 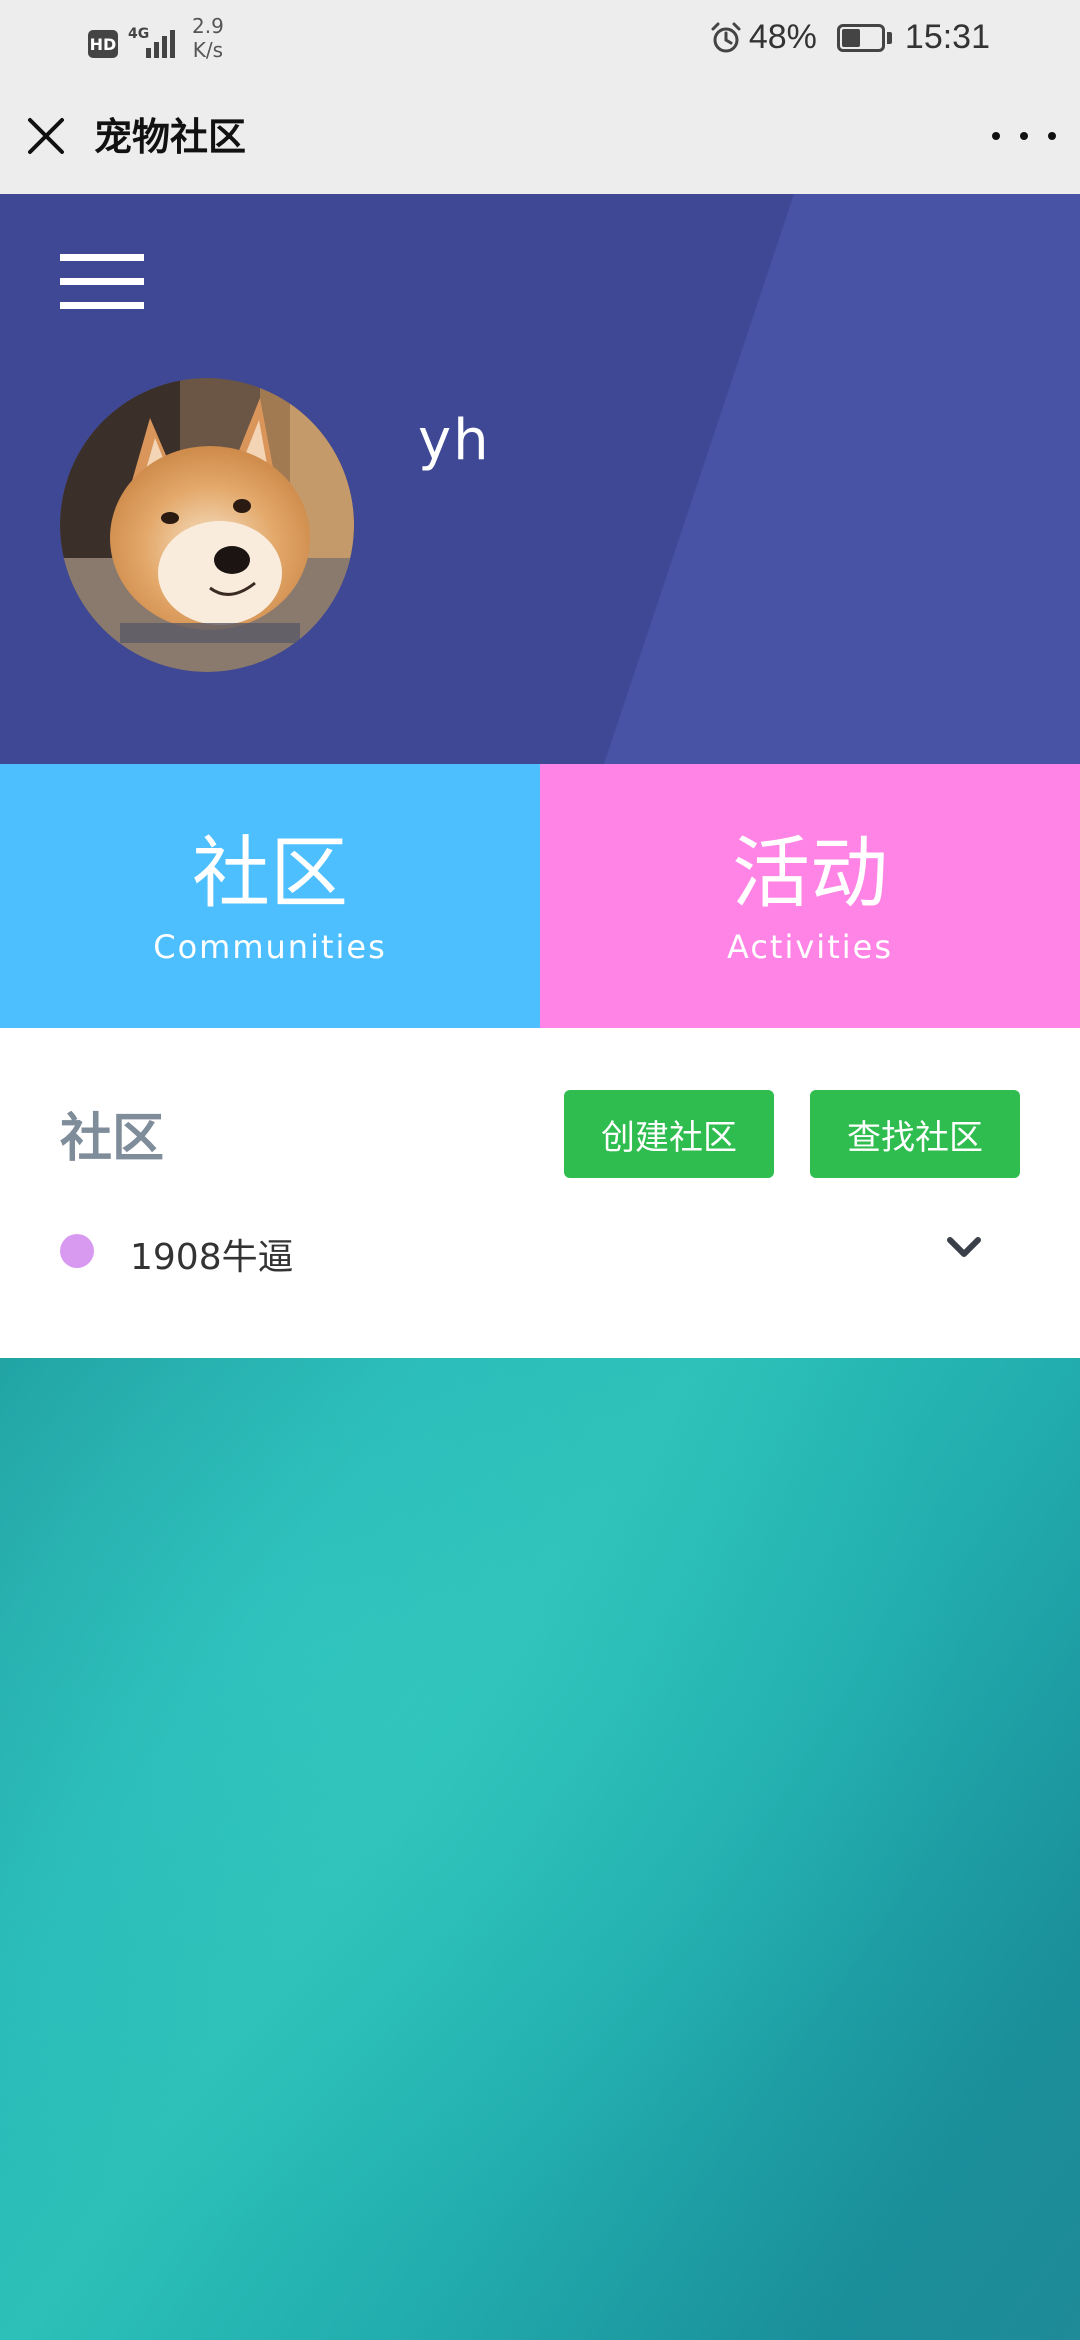 I want to click on section-title: 社区, so click(x=112, y=1139).